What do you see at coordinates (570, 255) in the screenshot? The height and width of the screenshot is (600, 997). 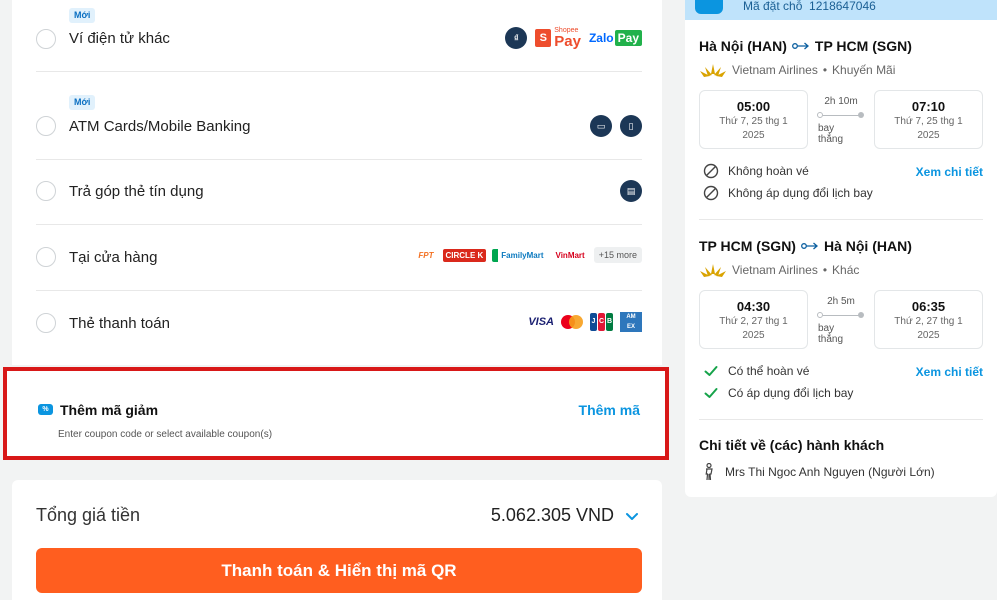 I see `vinmart-logo: VinMart` at bounding box center [570, 255].